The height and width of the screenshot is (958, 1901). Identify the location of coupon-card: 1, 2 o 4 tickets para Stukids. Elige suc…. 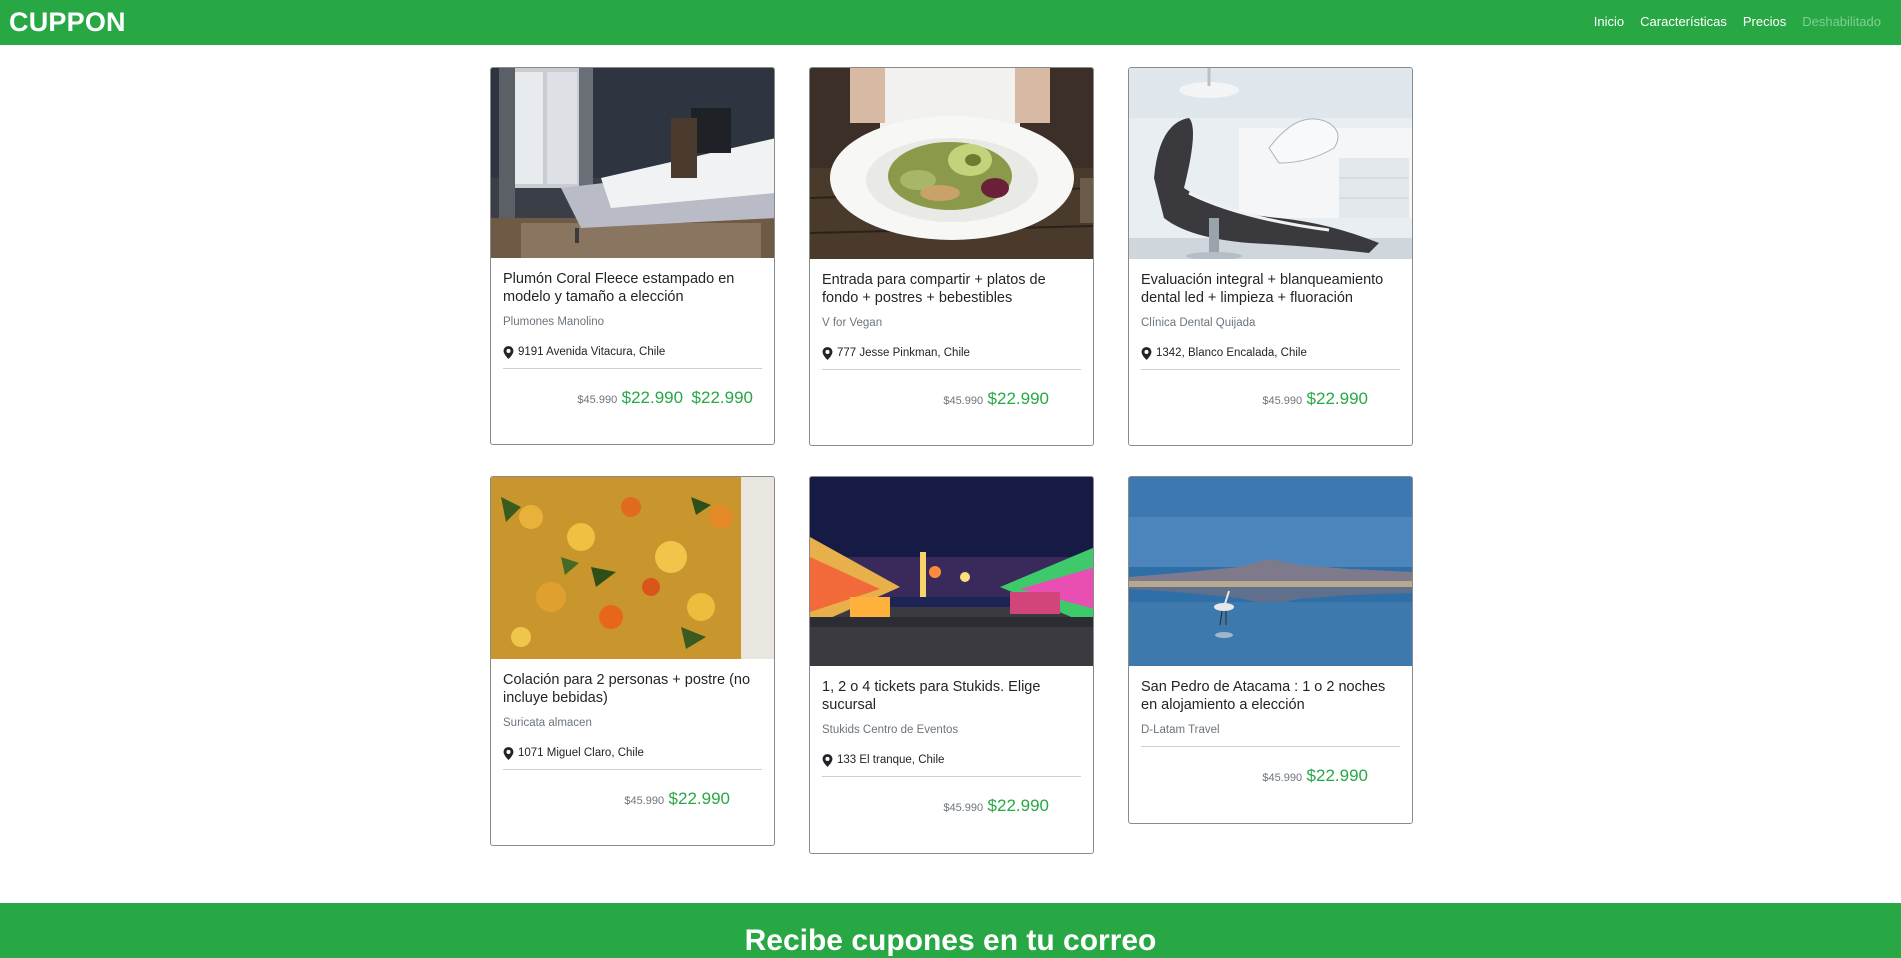
(951, 665).